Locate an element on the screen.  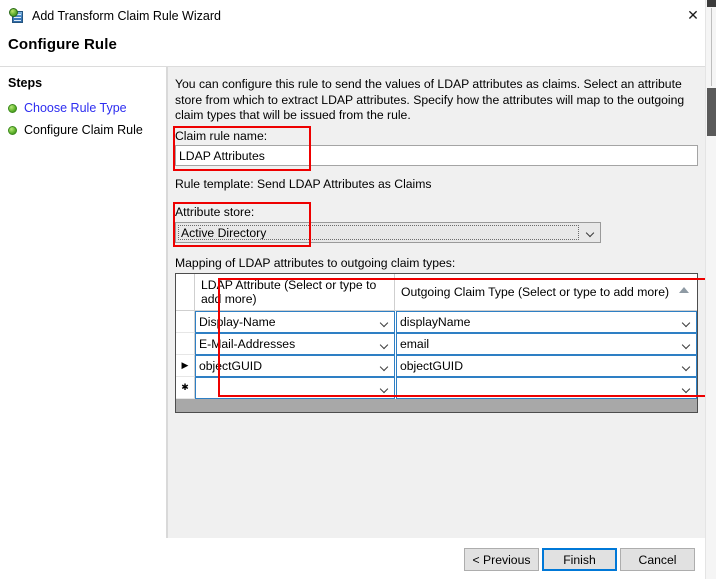
sidebar-item-choose-rule-type: Choose Rule Type is located at coordinates (67, 108).